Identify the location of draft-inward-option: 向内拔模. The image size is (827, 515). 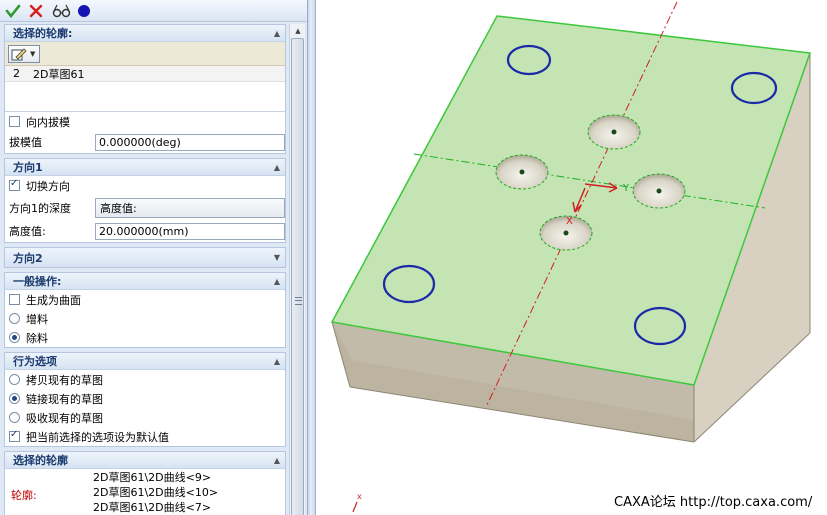
(145, 121).